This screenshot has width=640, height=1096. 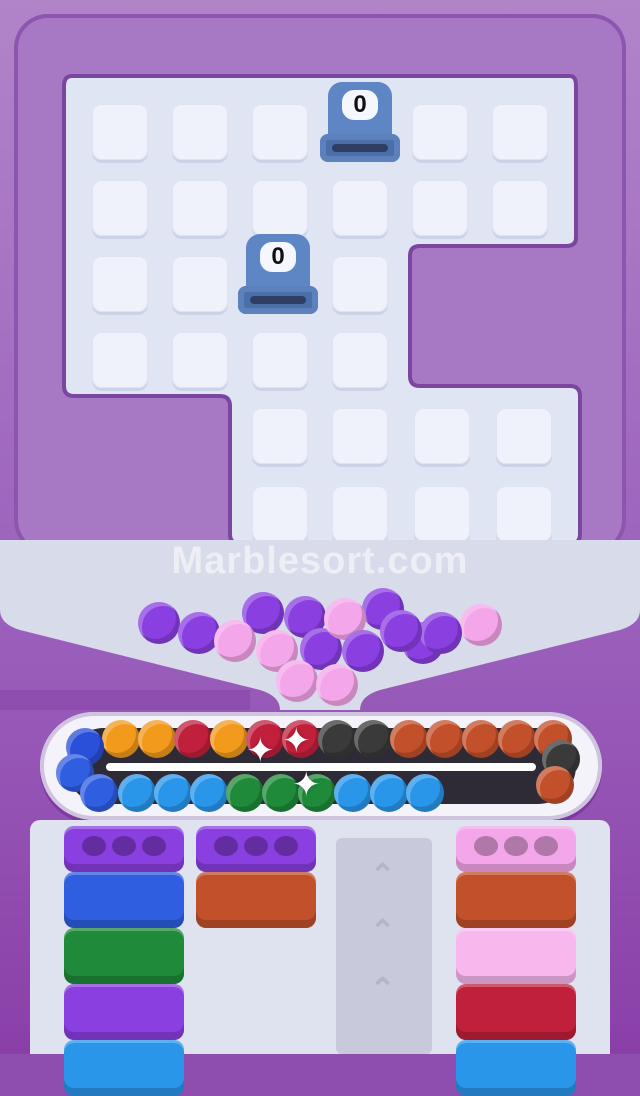 I want to click on watermark: Marblesort.com, so click(x=320, y=561).